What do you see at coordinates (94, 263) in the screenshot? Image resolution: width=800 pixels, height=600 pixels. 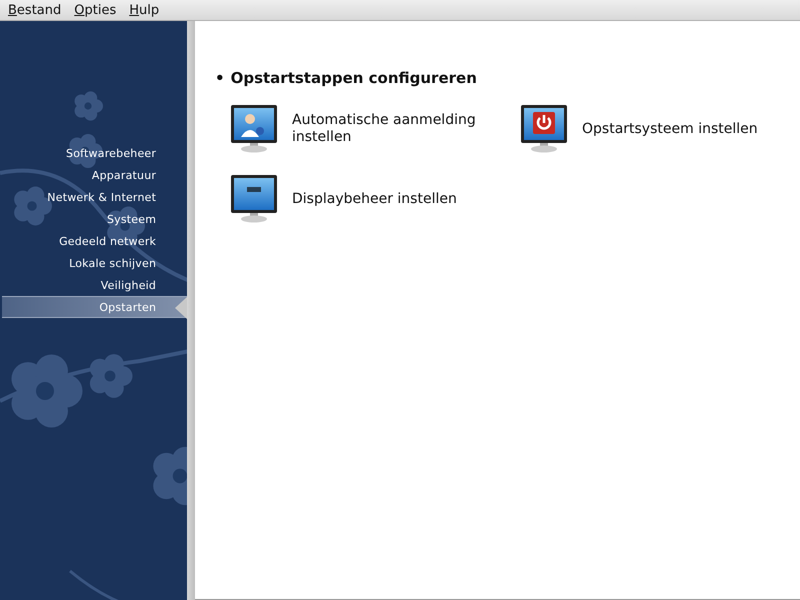 I see `sidebar-item: Lokale schijven` at bounding box center [94, 263].